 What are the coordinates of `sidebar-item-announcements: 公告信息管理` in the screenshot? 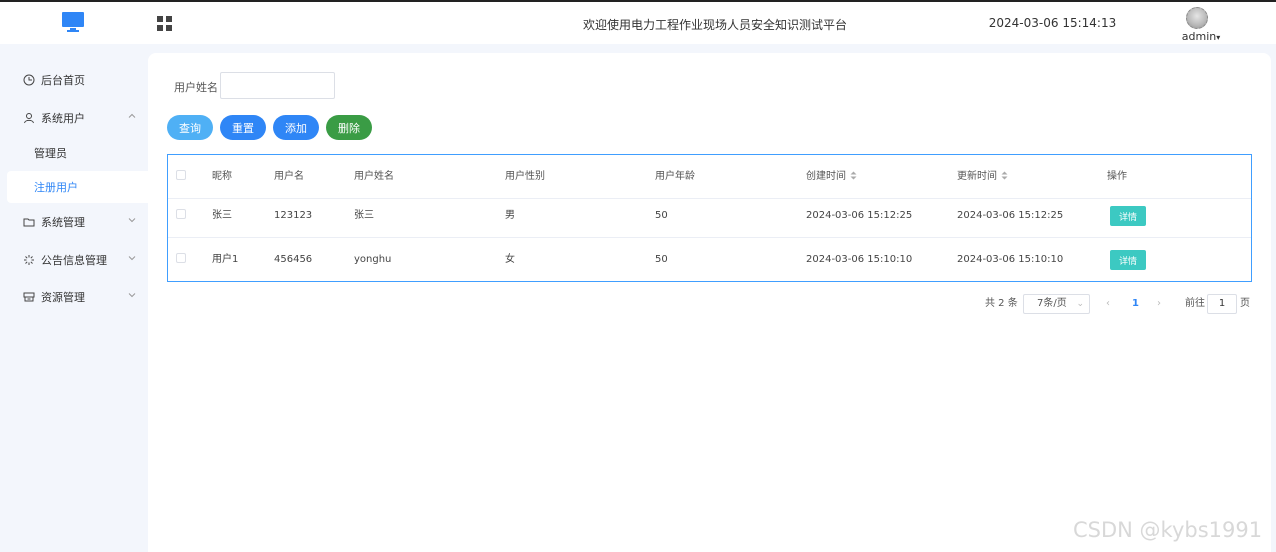 It's located at (74, 260).